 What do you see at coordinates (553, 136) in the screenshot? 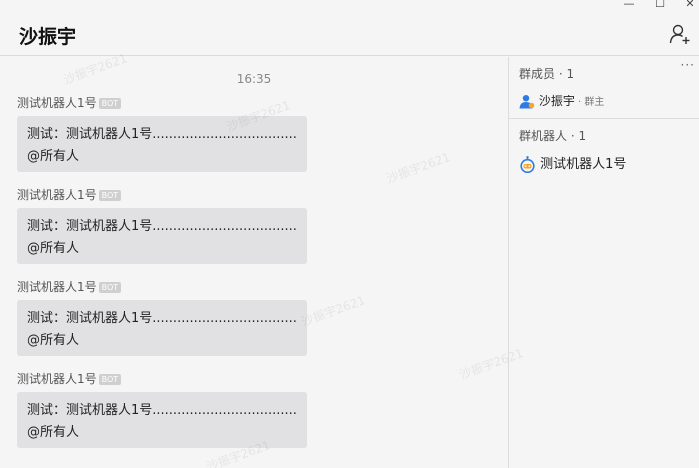
I see `robots-title: 群机器人 · 1` at bounding box center [553, 136].